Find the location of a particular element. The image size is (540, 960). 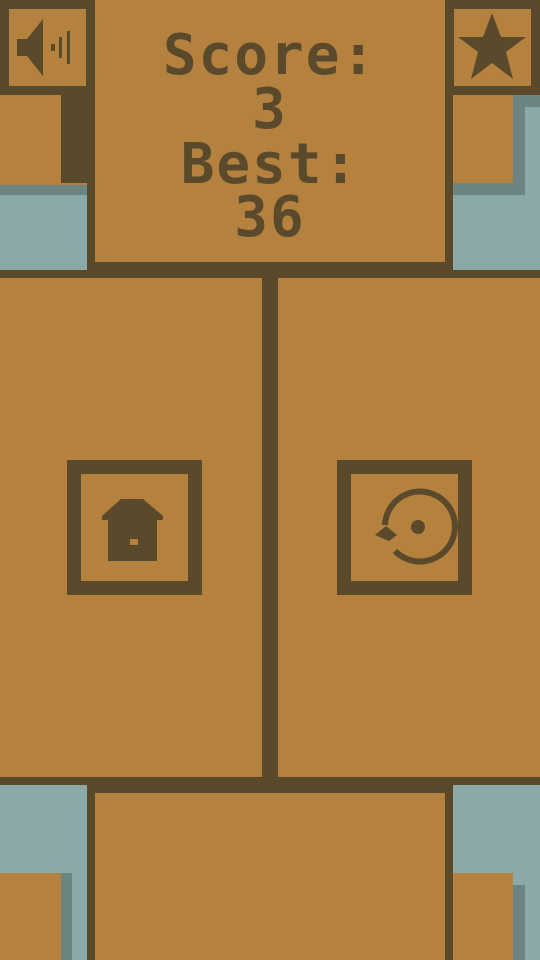

score-value: 3 is located at coordinates (270, 109).